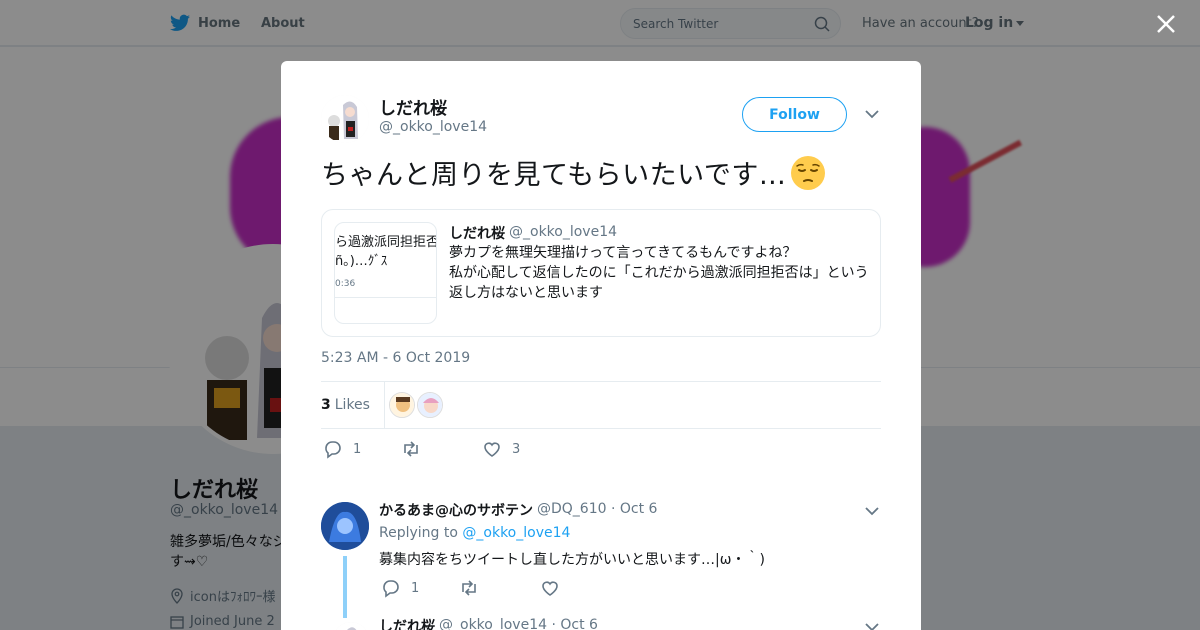  What do you see at coordinates (808, 172) in the screenshot?
I see `pensive-face-emoji-icon` at bounding box center [808, 172].